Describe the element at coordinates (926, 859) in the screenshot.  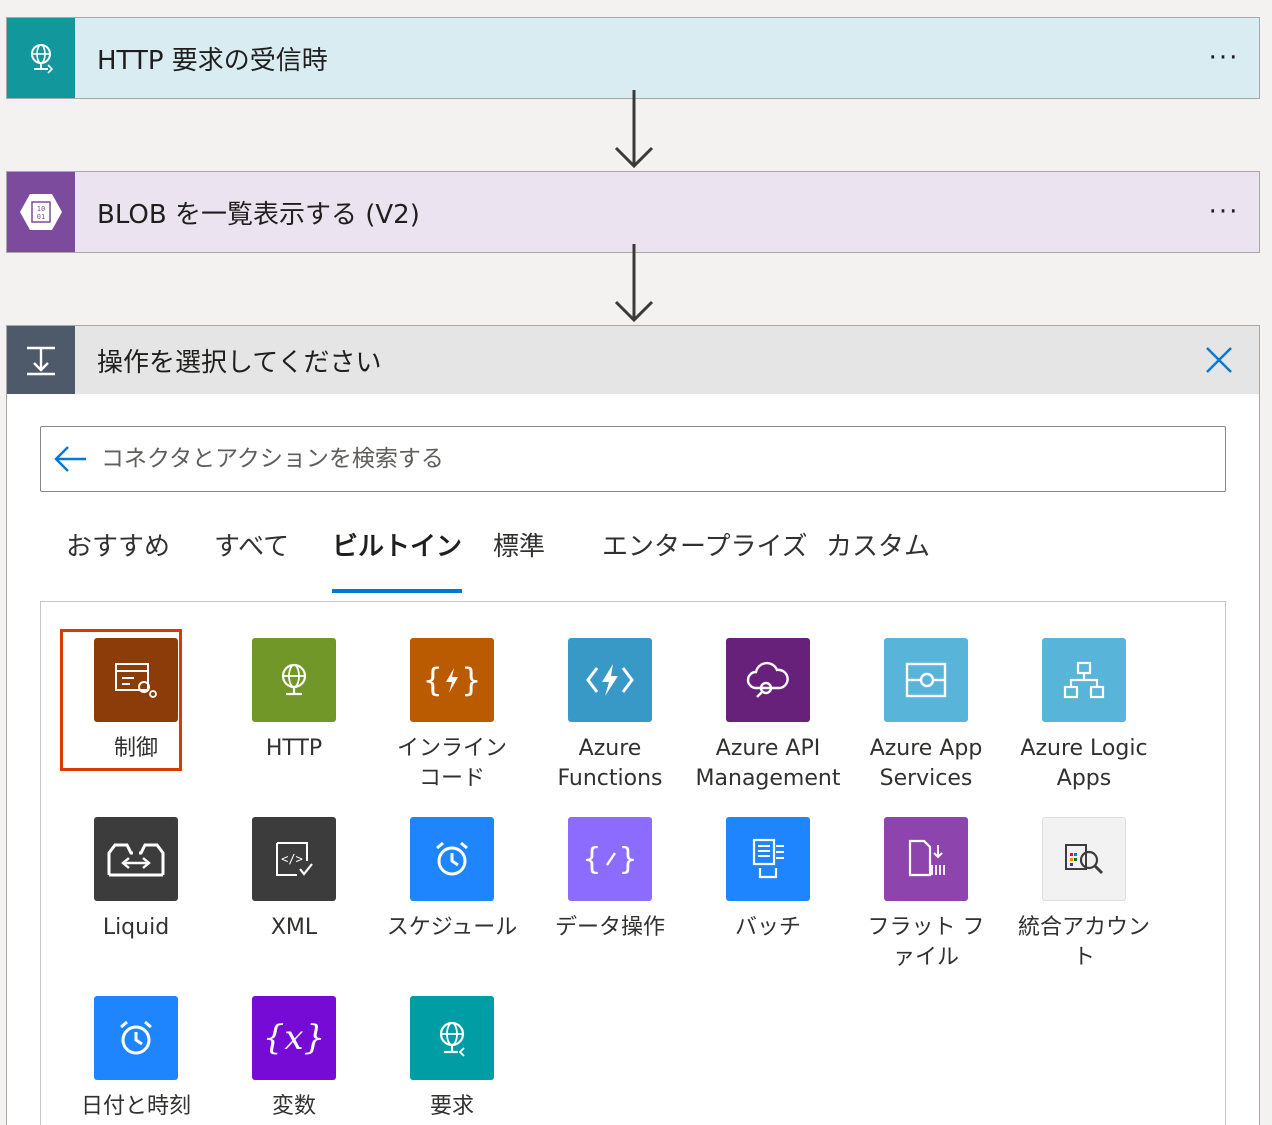
I see `flat-file-icon` at that location.